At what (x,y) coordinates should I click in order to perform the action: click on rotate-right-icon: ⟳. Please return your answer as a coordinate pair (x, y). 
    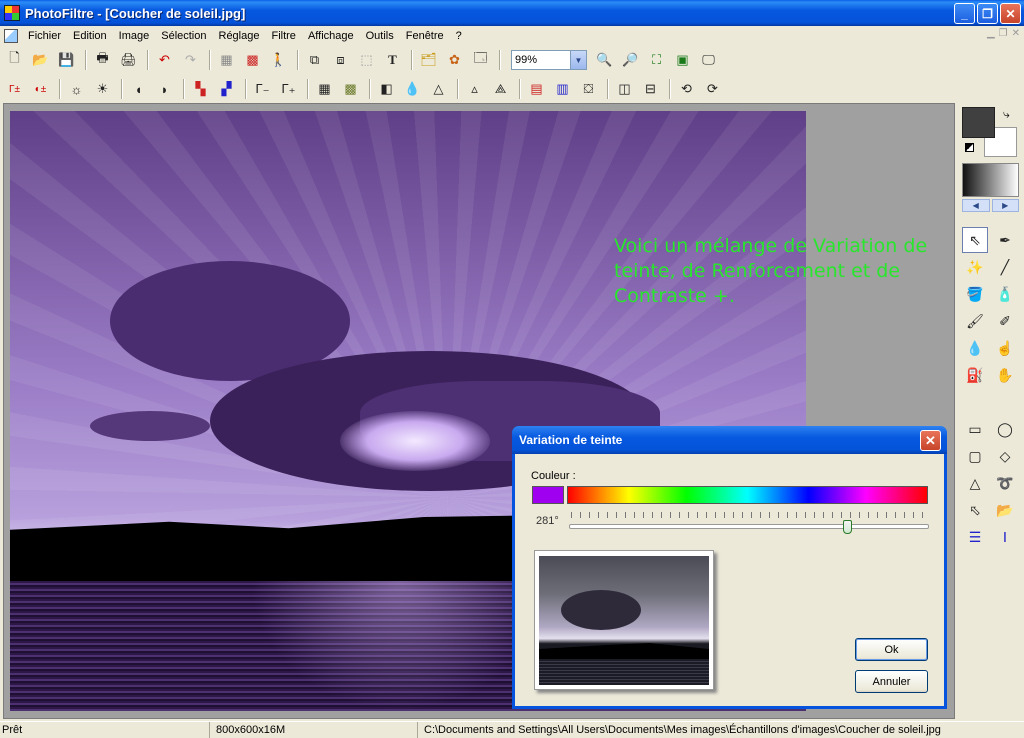
    Looking at the image, I should click on (712, 89).